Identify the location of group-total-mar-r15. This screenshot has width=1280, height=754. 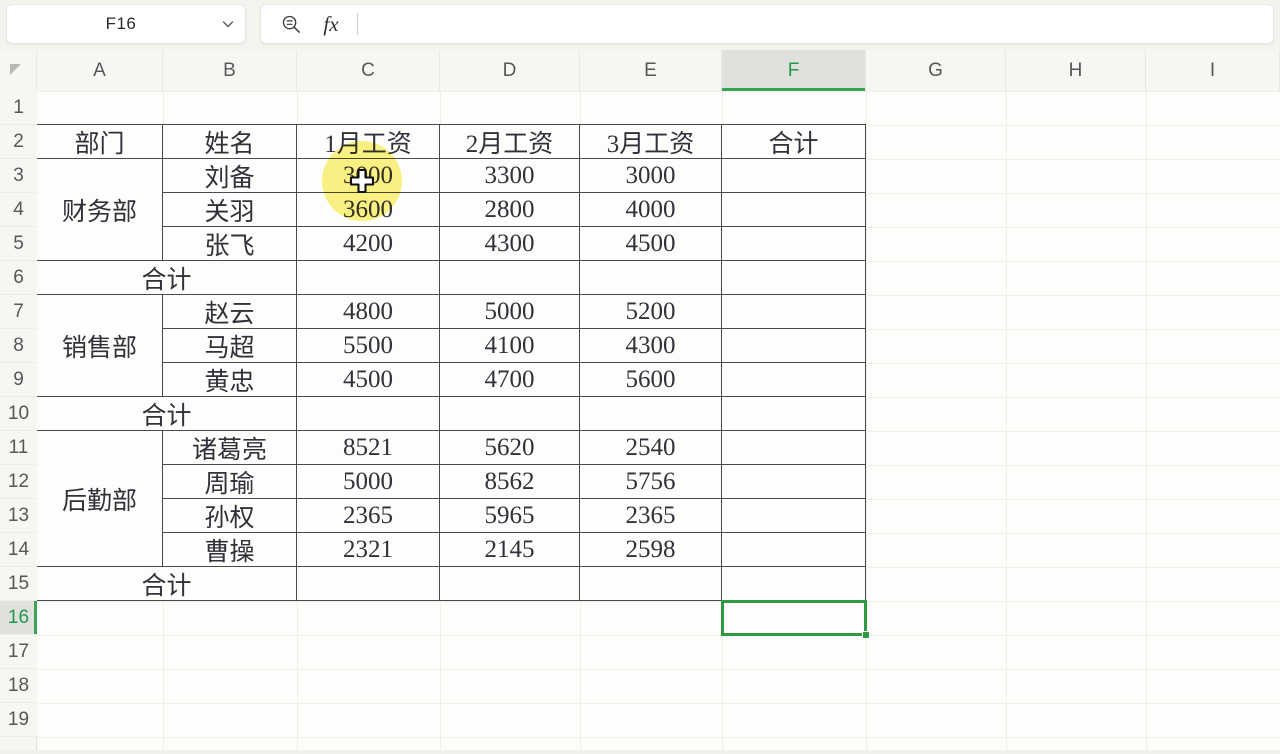
(650, 583).